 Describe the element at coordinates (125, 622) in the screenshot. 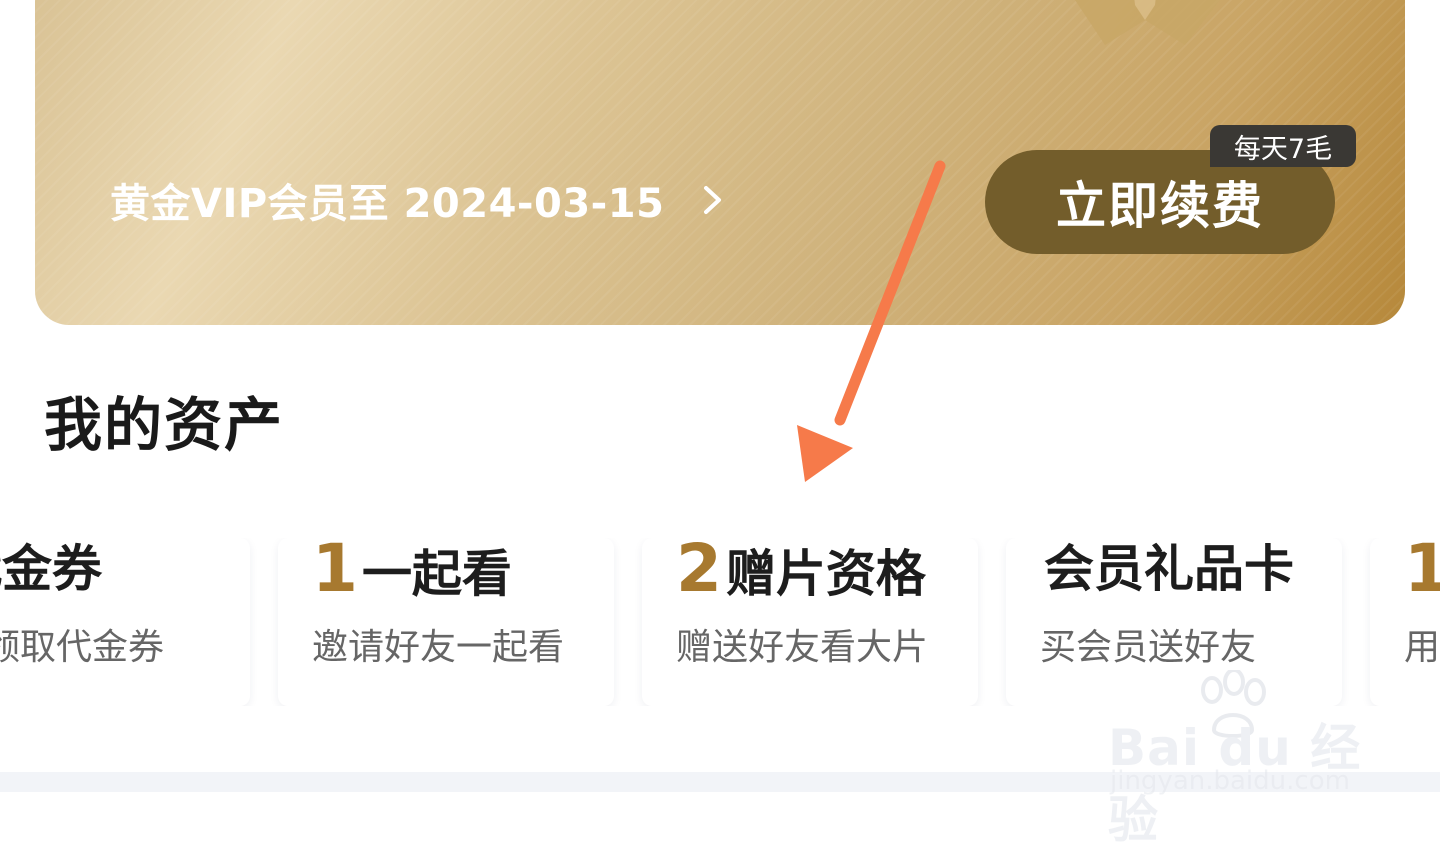

I see `asset-card-voucher: 代金券 费领取代金券` at that location.